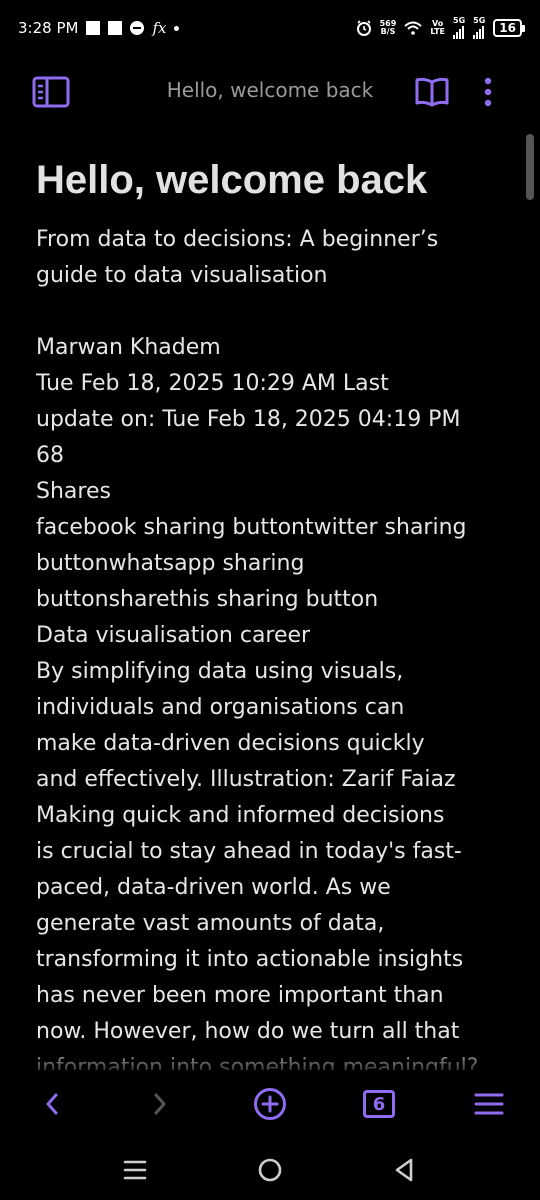  I want to click on article-line: Data visualisation career, so click(173, 635).